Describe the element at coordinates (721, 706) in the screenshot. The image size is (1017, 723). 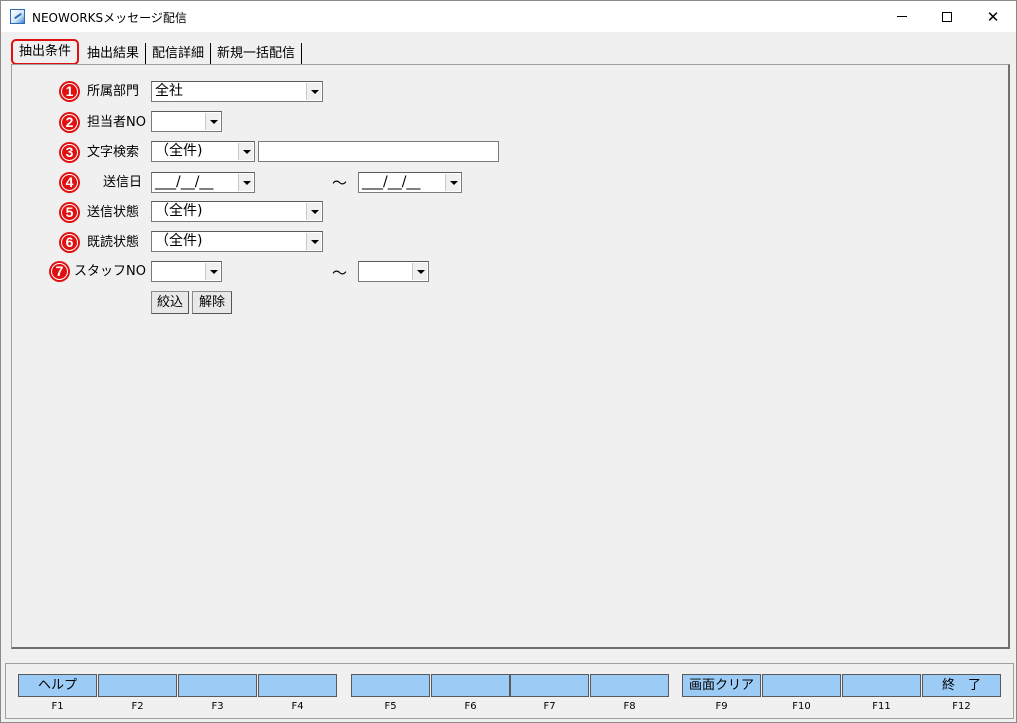
I see `f9-key-label: F9` at that location.